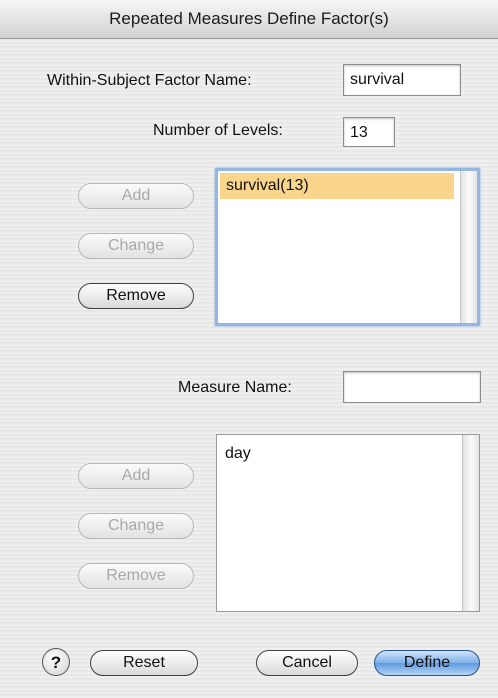 The image size is (498, 698). Describe the element at coordinates (427, 663) in the screenshot. I see `define-button: Define` at that location.